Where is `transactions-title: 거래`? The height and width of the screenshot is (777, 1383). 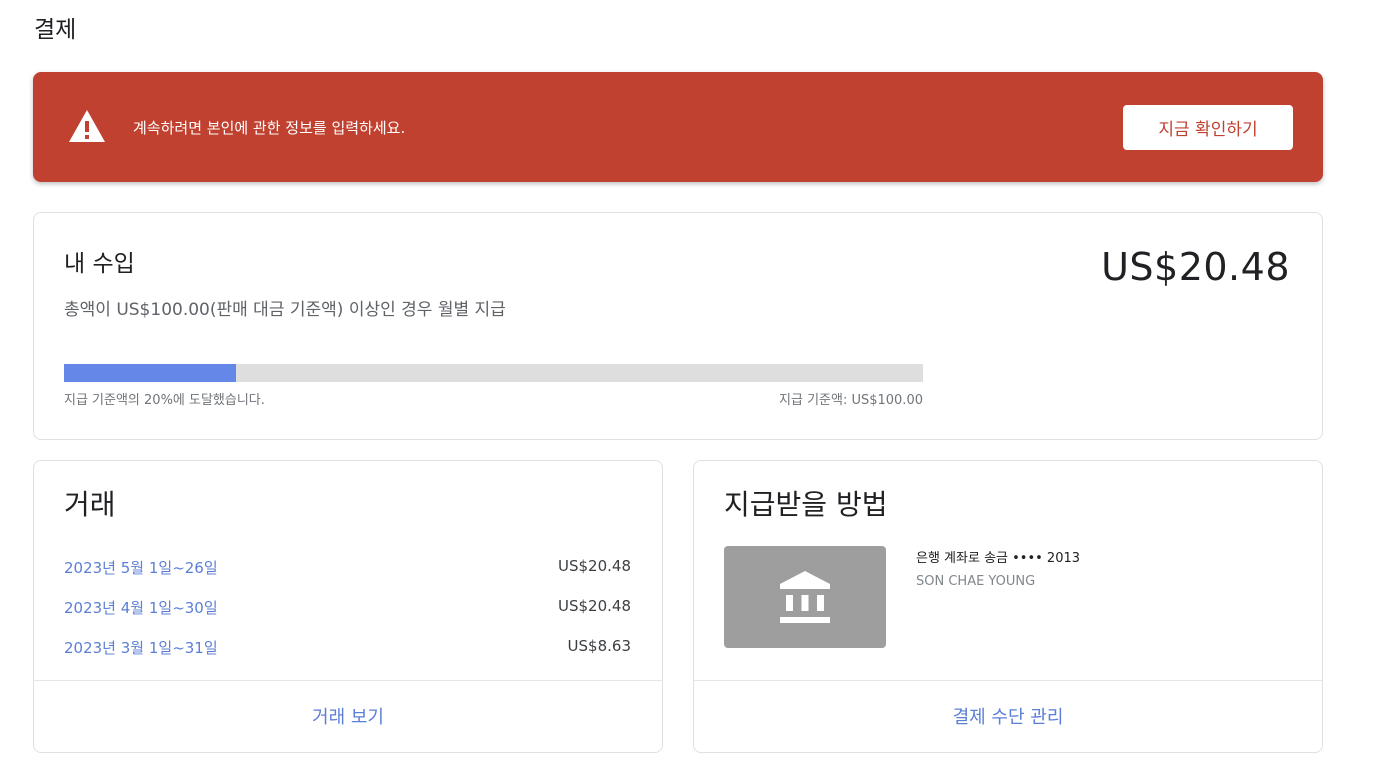
transactions-title: 거래 is located at coordinates (90, 504).